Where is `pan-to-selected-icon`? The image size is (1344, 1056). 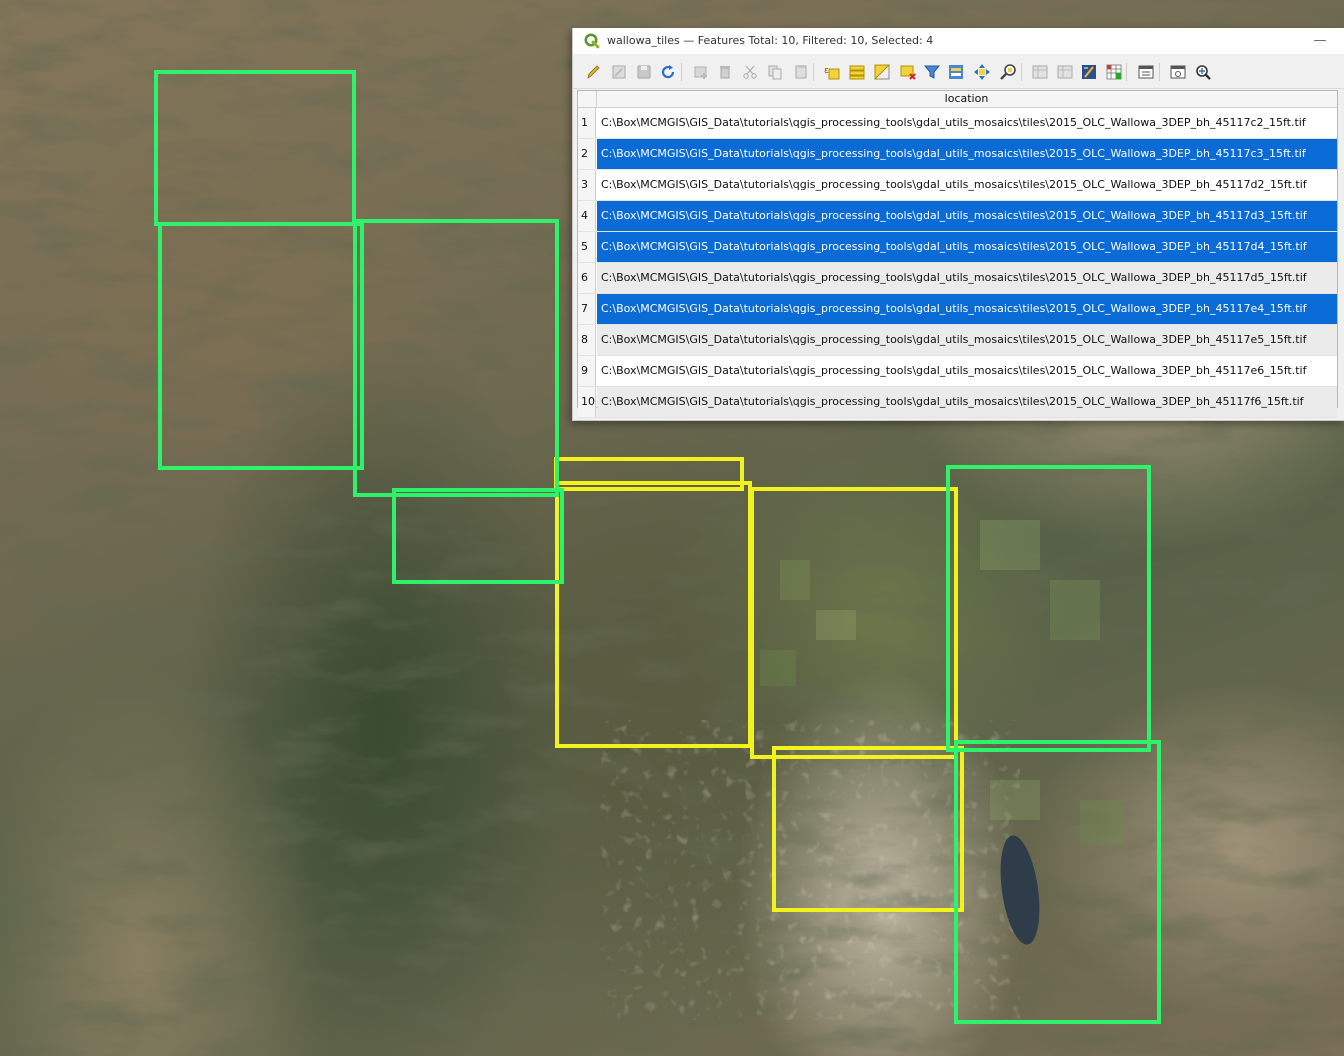
pan-to-selected-icon is located at coordinates (982, 72).